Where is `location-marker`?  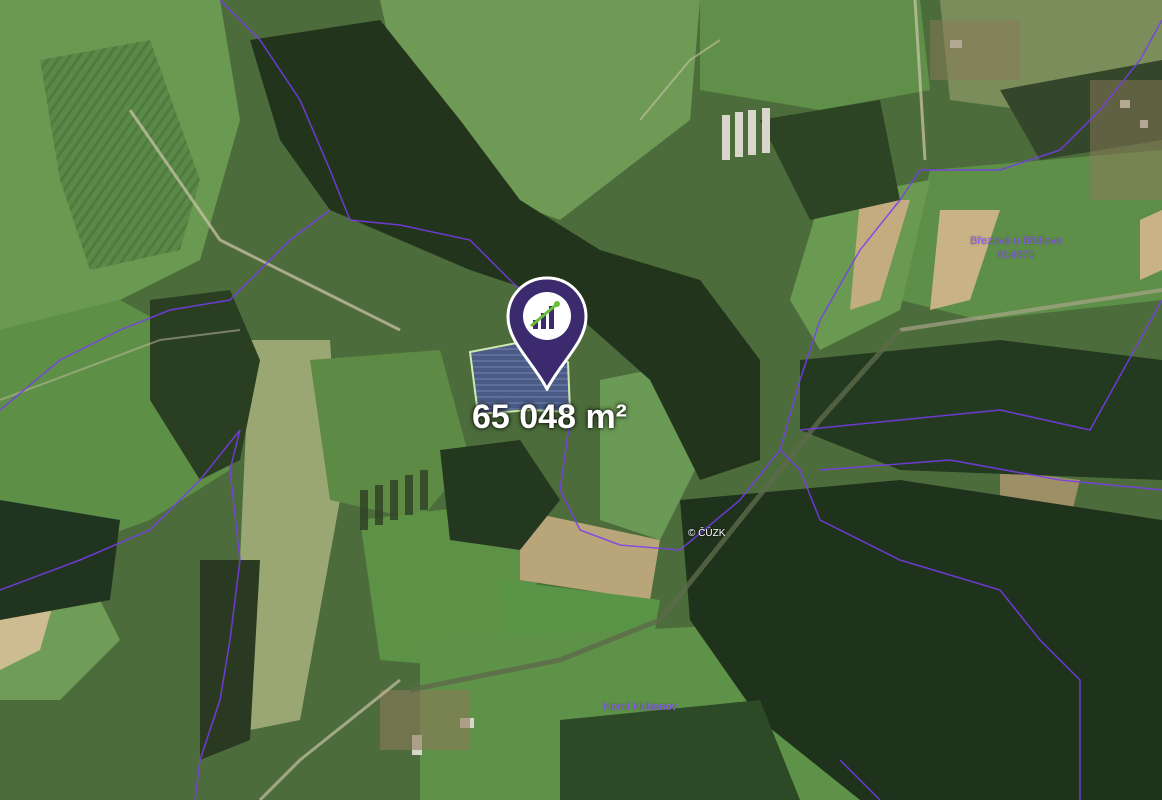
location-marker is located at coordinates (547, 333).